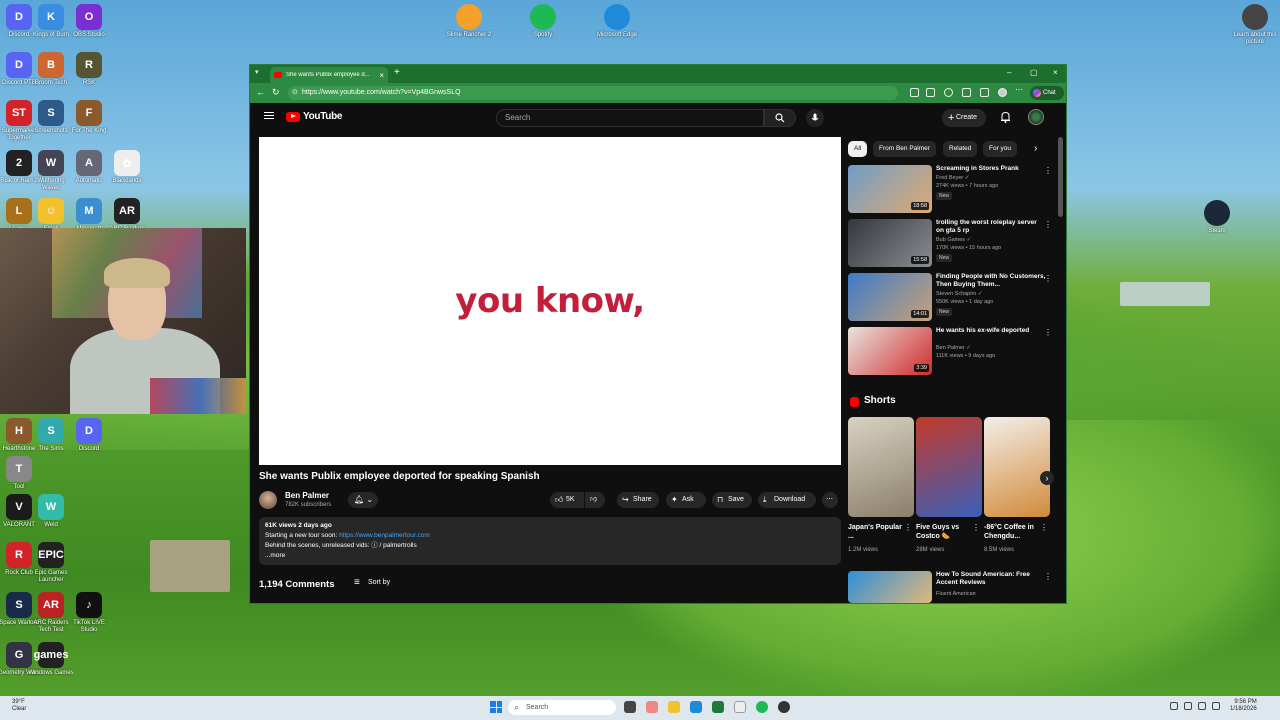 The width and height of the screenshot is (1280, 720). What do you see at coordinates (630, 707) in the screenshot?
I see `task-view-icon` at bounding box center [630, 707].